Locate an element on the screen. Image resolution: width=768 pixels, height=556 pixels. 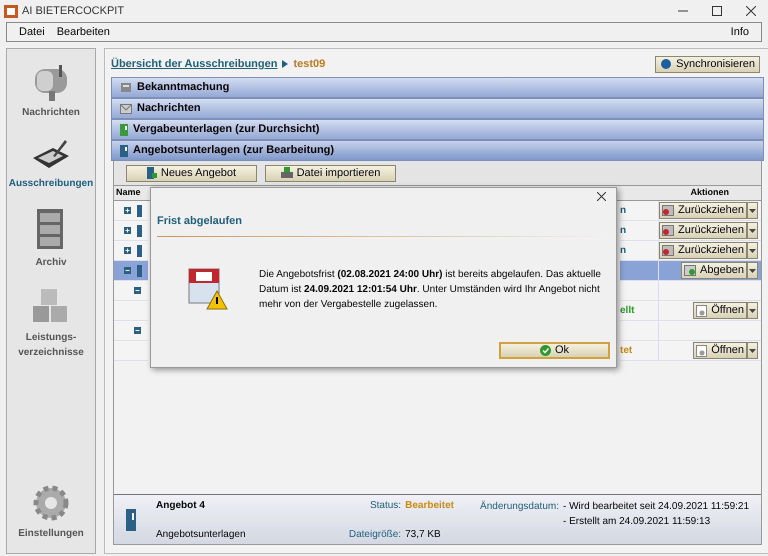
toolbar-button: Neues Angebot is located at coordinates (191, 173).